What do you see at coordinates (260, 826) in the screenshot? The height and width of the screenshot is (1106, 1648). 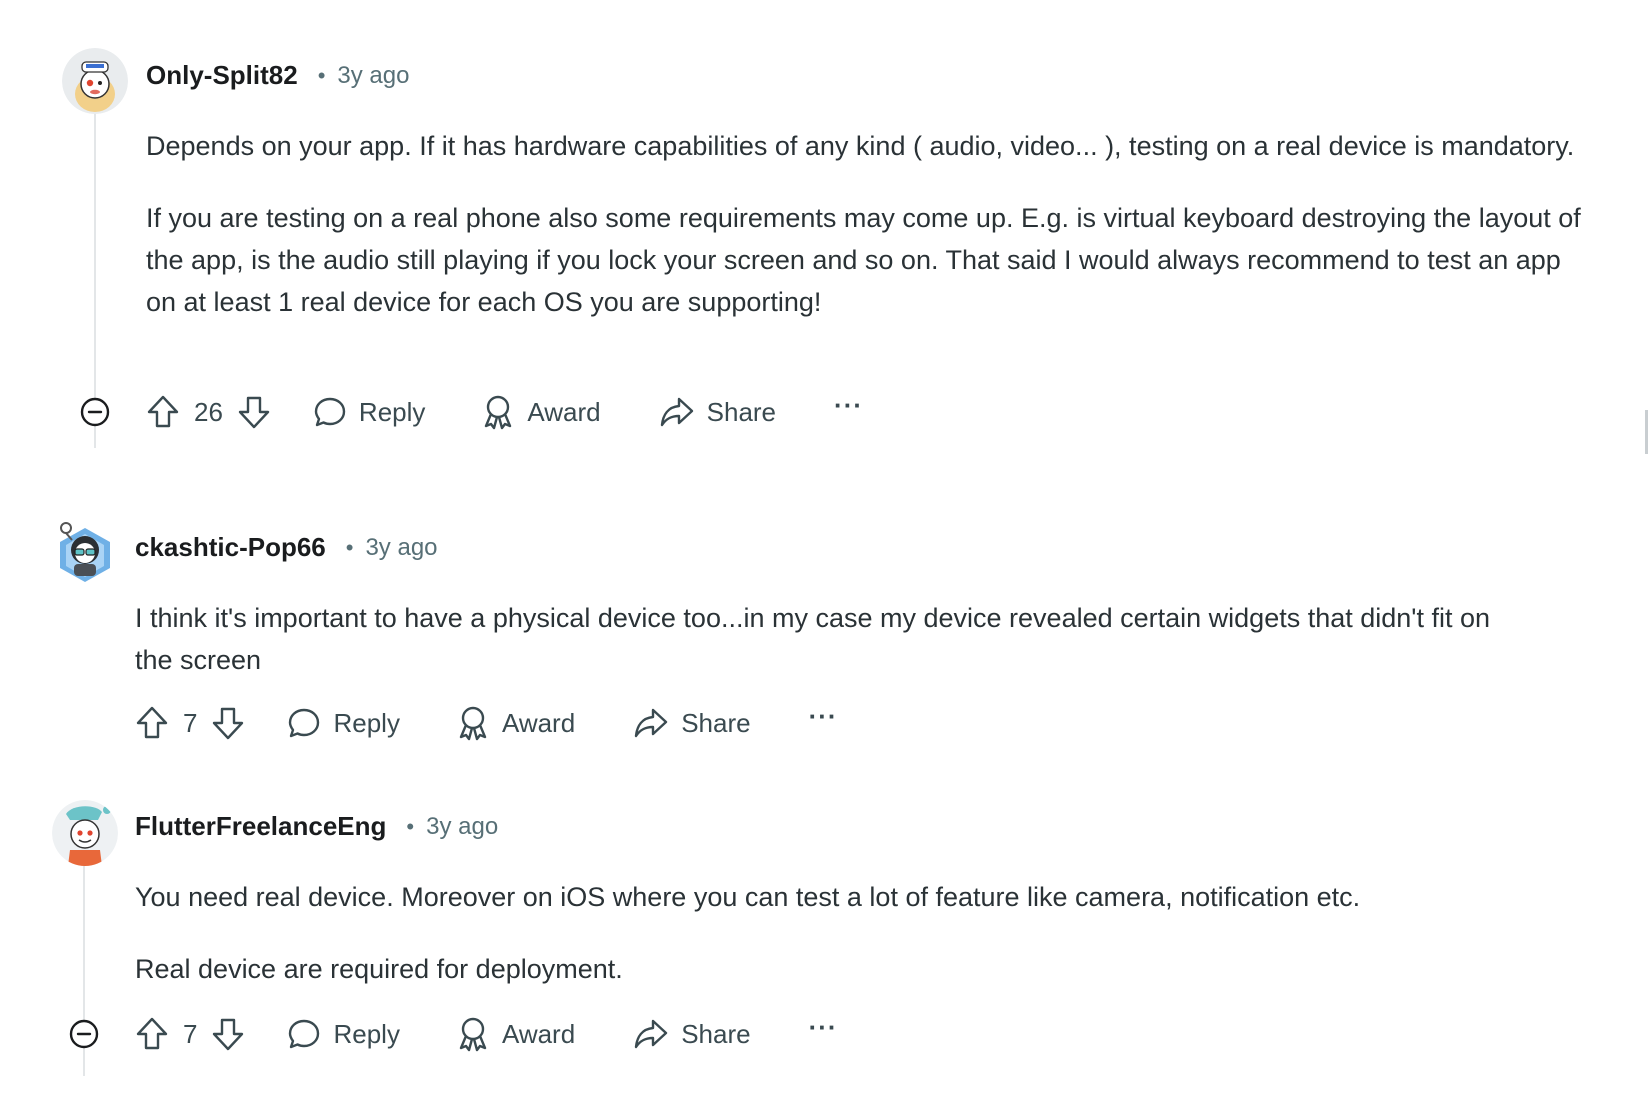 I see `username: FlutterFreelanceEng` at bounding box center [260, 826].